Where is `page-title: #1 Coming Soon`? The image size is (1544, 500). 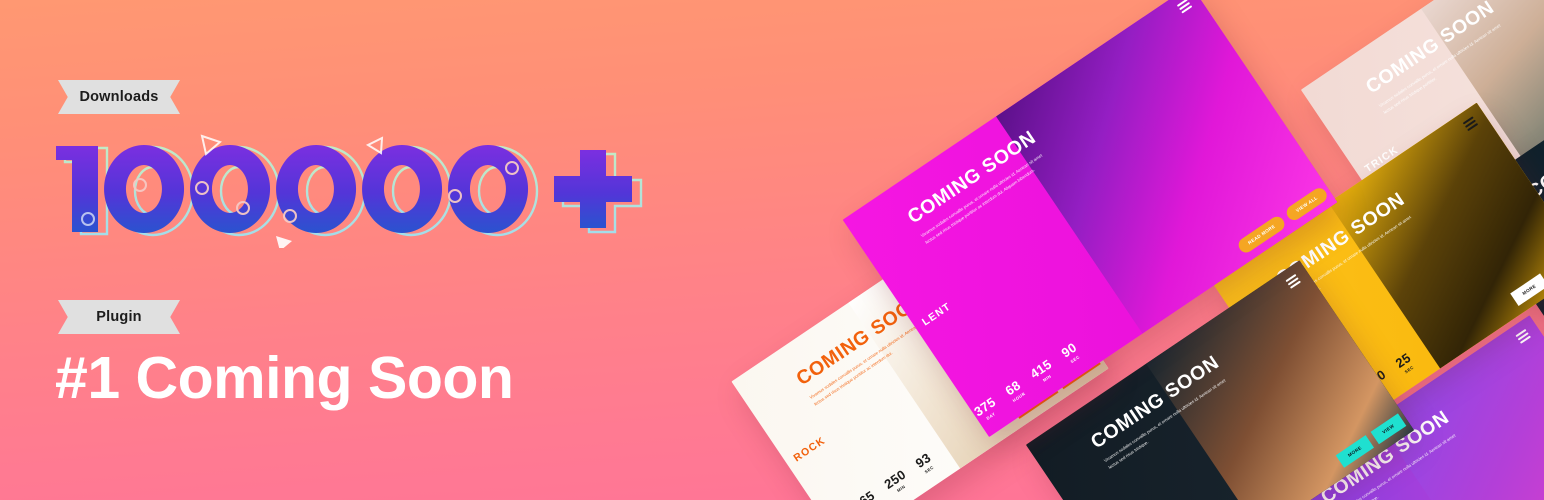
page-title: #1 Coming Soon is located at coordinates (284, 378).